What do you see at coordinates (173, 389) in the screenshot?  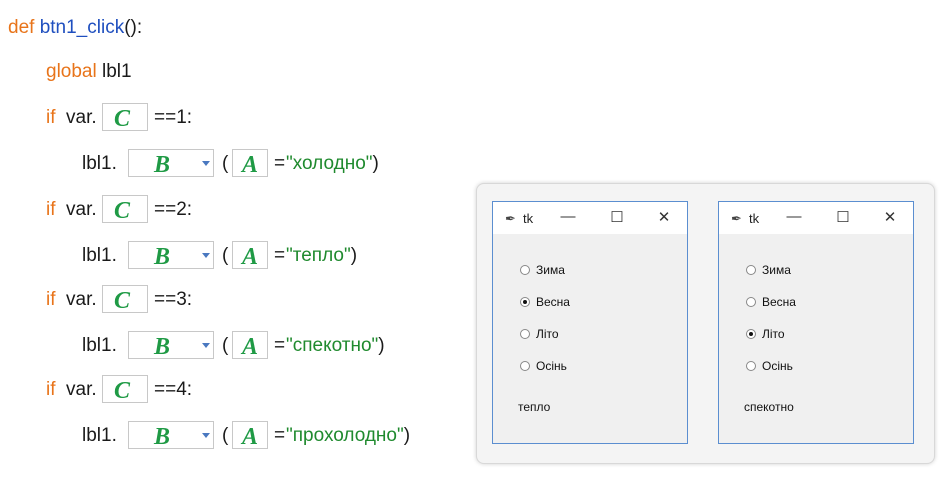 I see `condition: ==4:` at bounding box center [173, 389].